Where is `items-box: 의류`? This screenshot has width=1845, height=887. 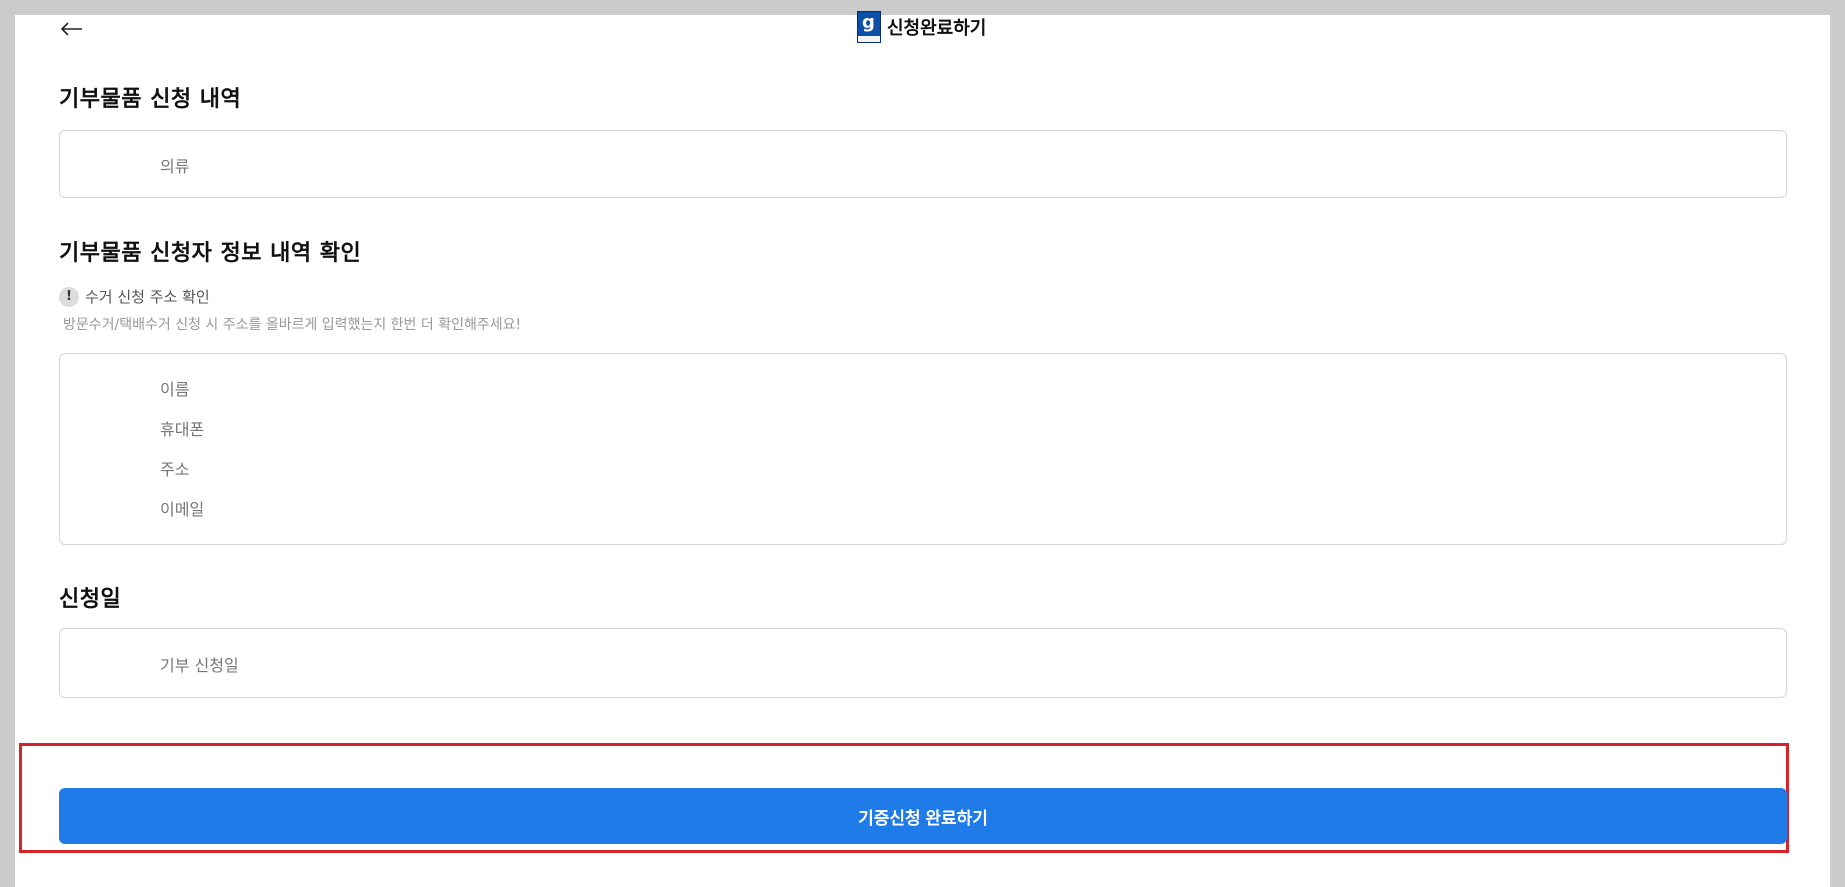 items-box: 의류 is located at coordinates (923, 164).